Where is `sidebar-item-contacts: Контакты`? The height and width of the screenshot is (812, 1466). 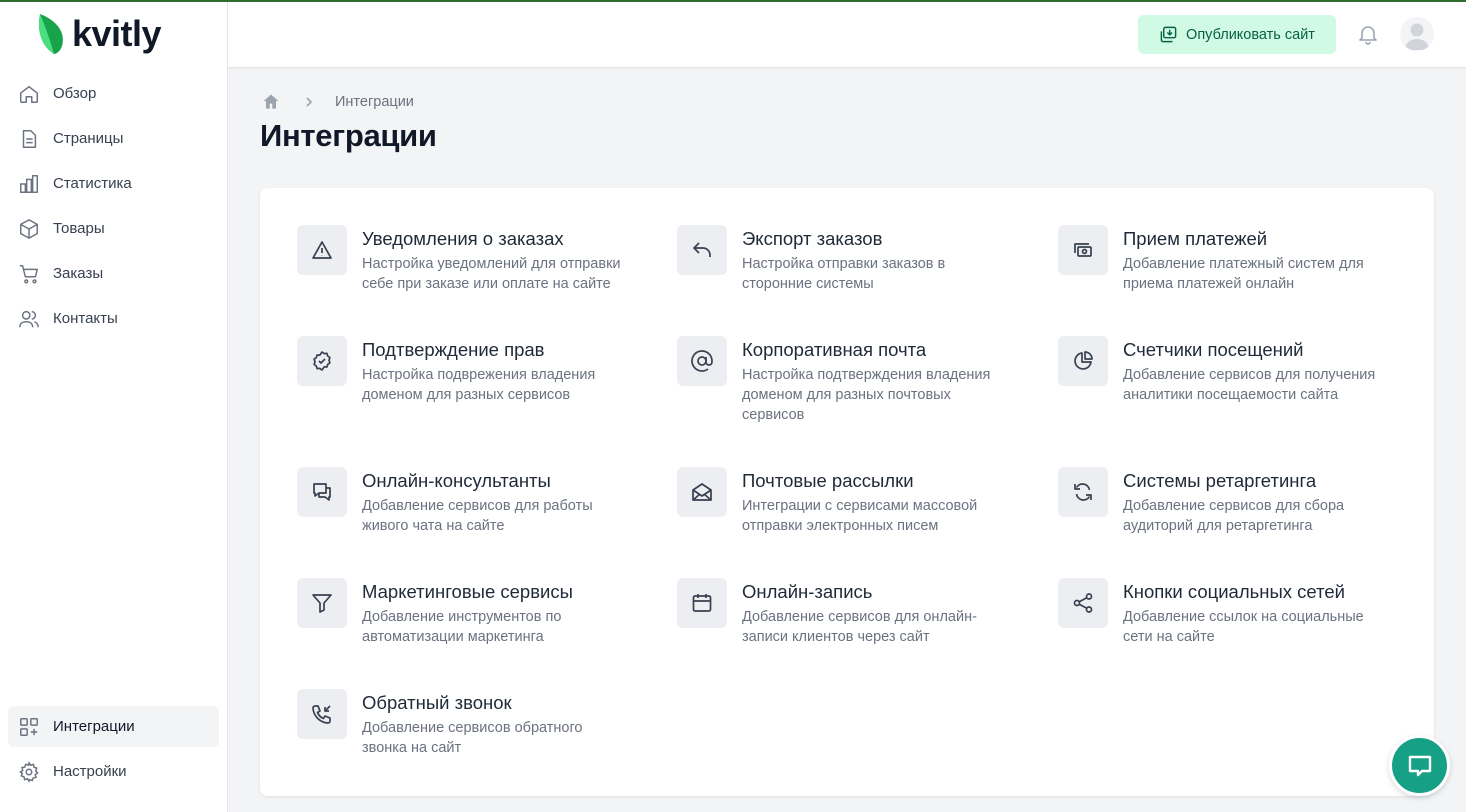
sidebar-item-contacts: Контакты is located at coordinates (113, 318).